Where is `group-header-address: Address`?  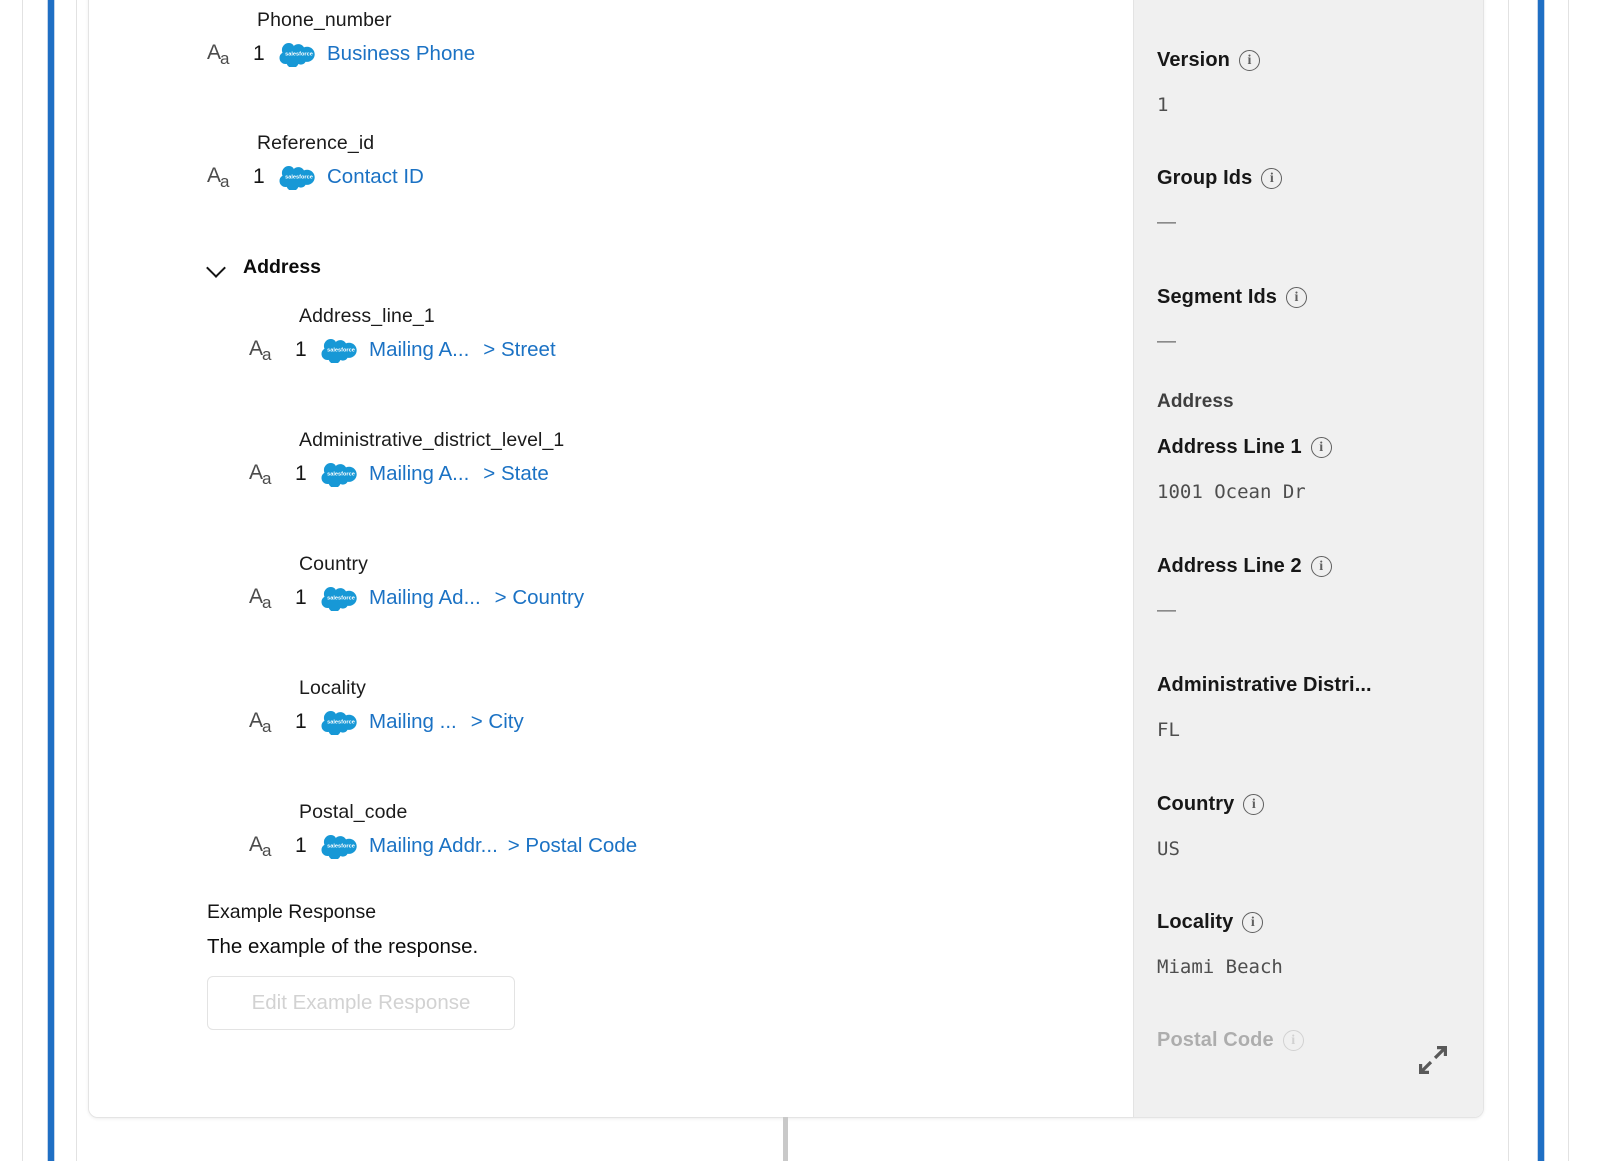 group-header-address: Address is located at coordinates (264, 267).